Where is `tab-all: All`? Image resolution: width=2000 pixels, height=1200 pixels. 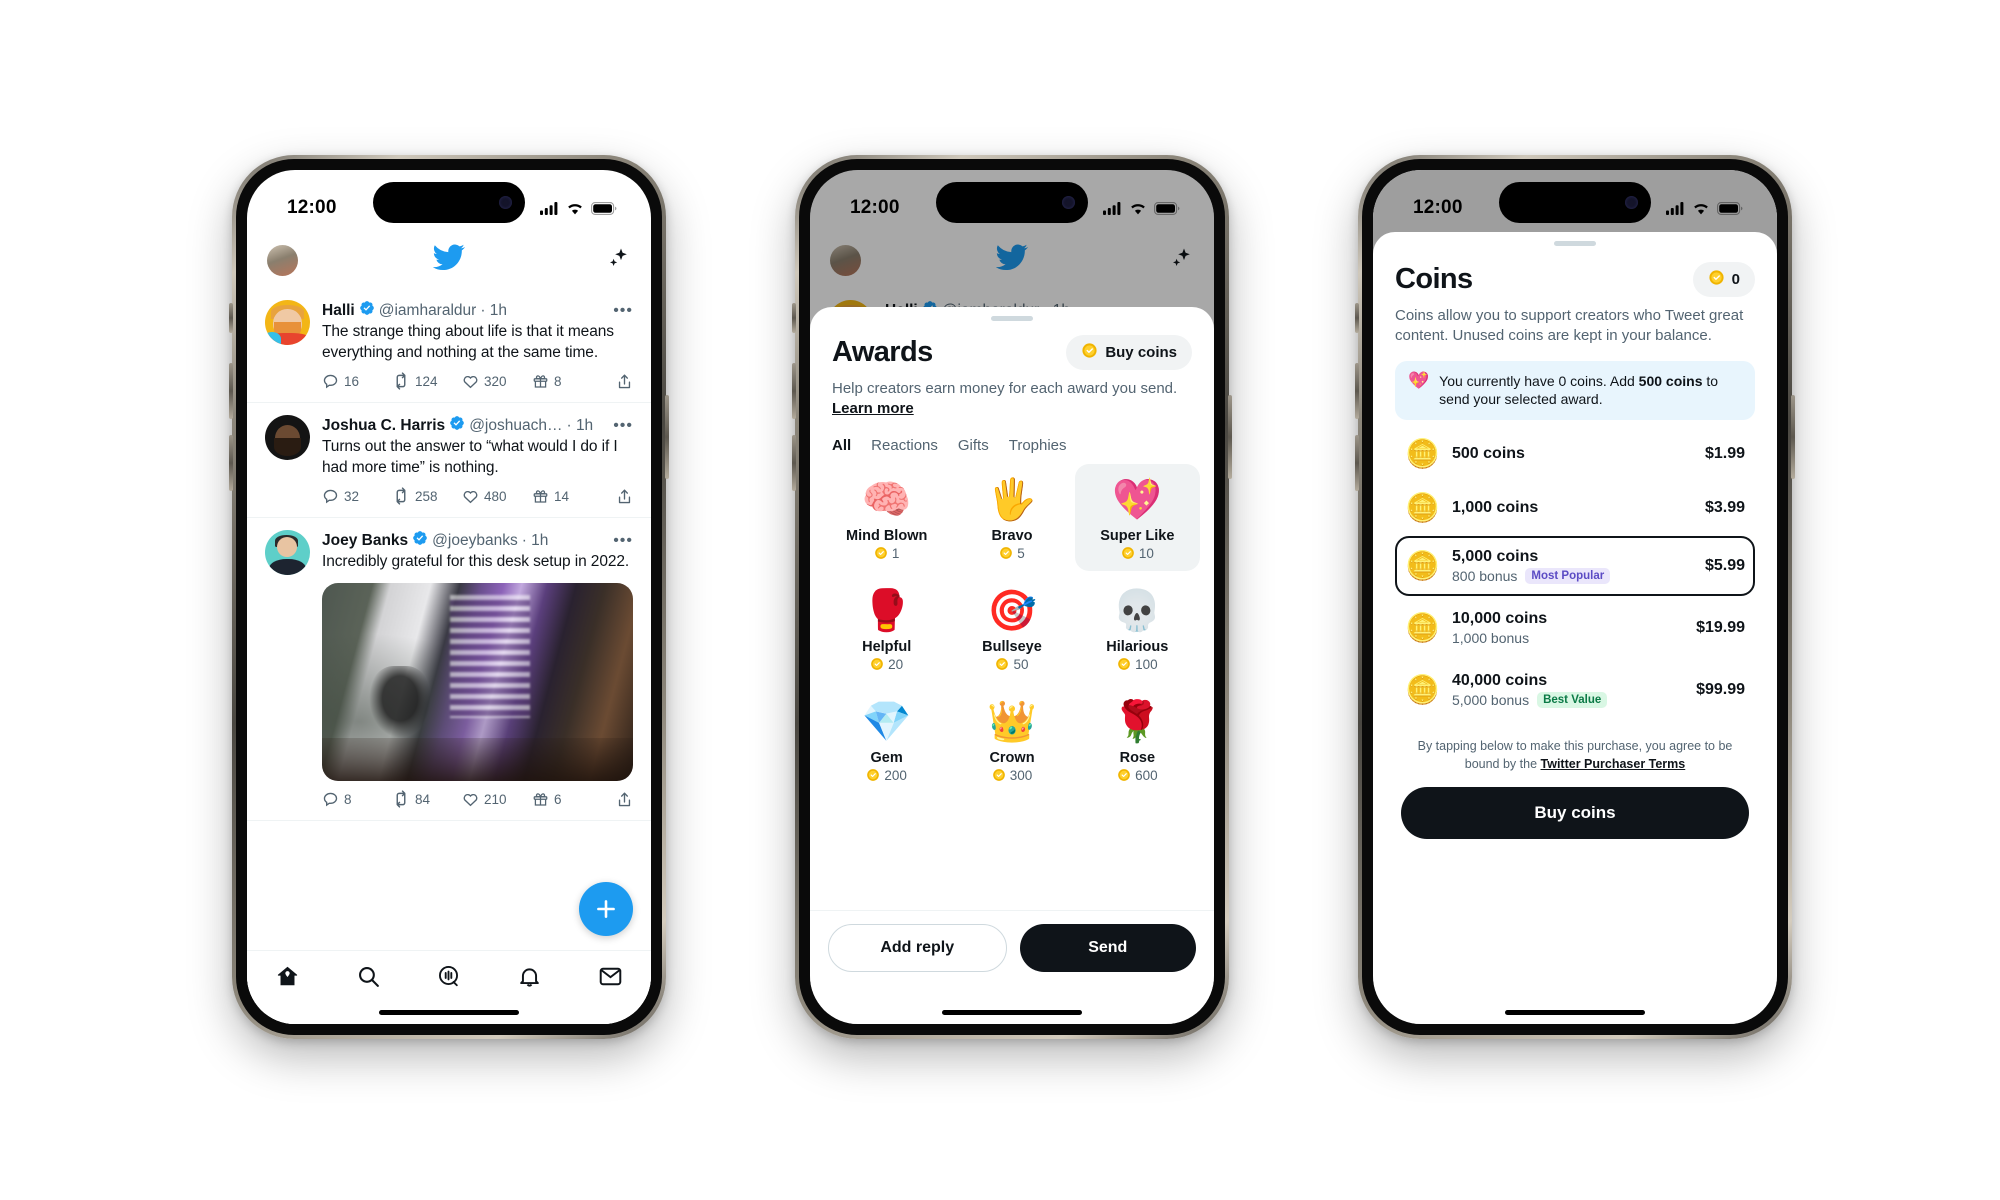
tab-all: All is located at coordinates (841, 445).